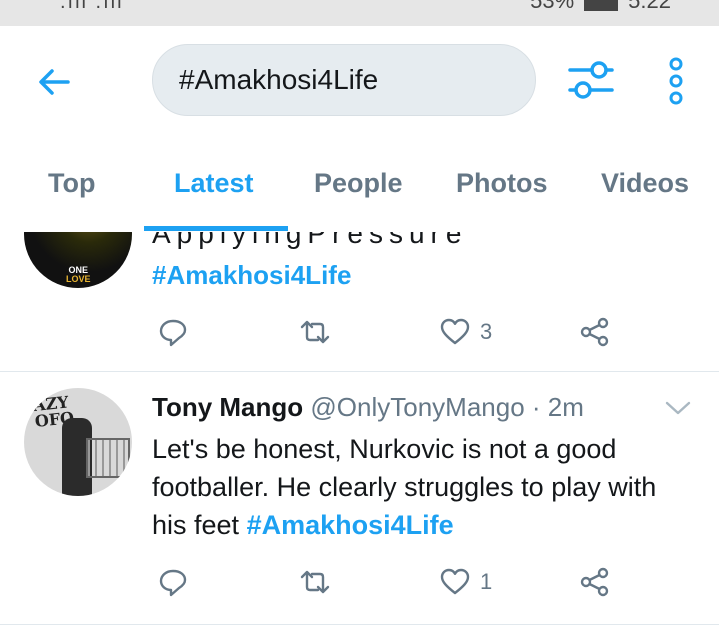 This screenshot has width=719, height=625. Describe the element at coordinates (78, 260) in the screenshot. I see `avatar: ONE LOVE` at that location.